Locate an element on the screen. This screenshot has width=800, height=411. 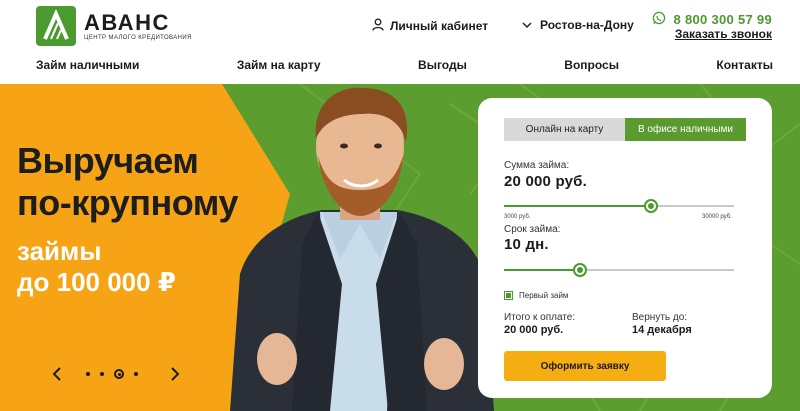
amount-slider is located at coordinates (619, 206).